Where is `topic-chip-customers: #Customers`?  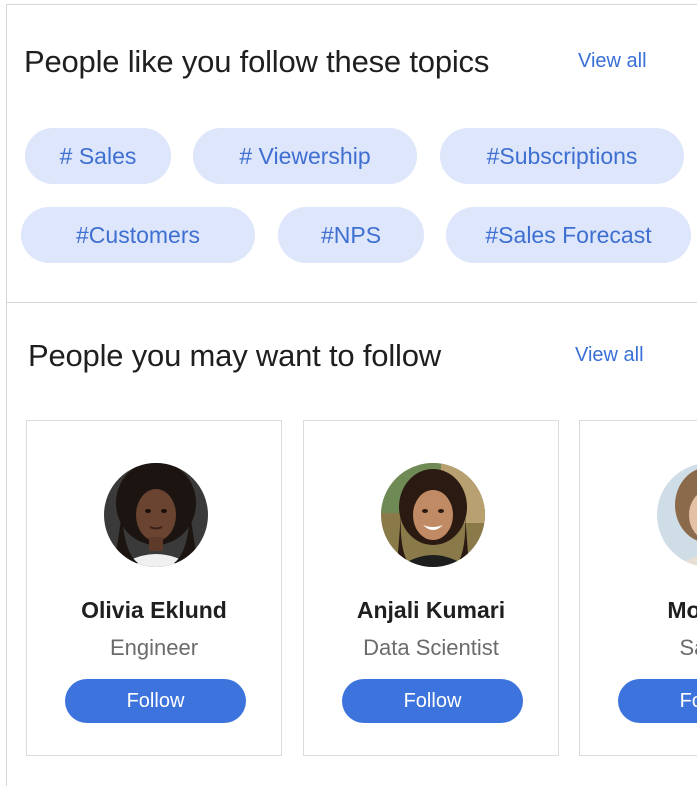 topic-chip-customers: #Customers is located at coordinates (138, 235).